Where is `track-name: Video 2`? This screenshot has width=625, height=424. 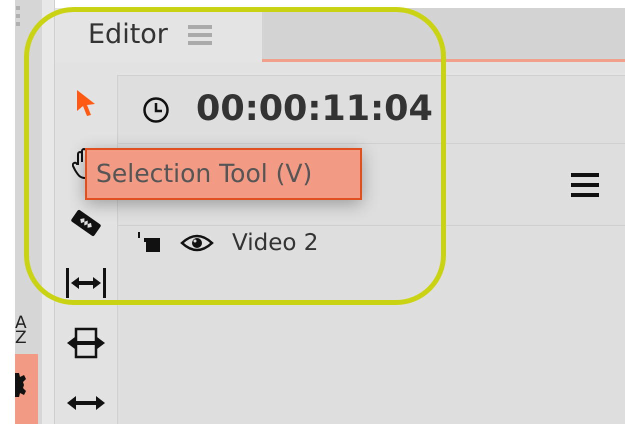 track-name: Video 2 is located at coordinates (275, 243).